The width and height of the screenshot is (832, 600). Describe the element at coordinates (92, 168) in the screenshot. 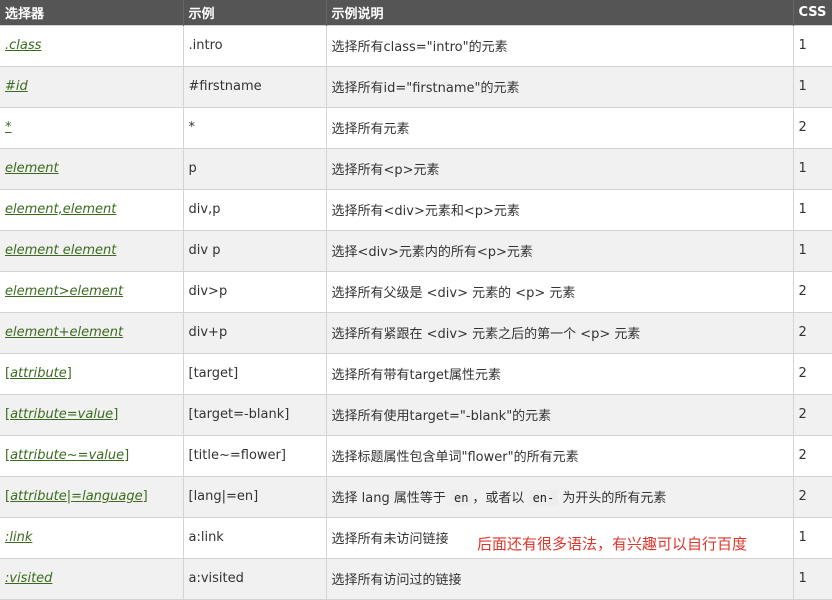

I see `selector-cell: element` at that location.